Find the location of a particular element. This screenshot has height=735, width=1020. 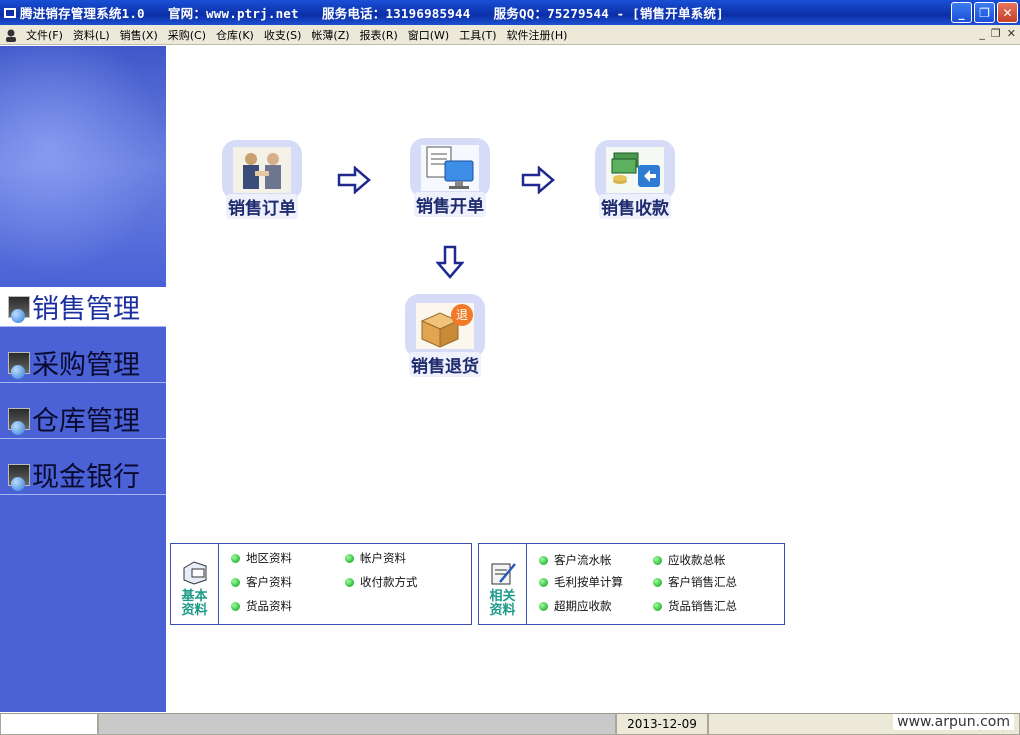

related-data-title-1: 相关 is located at coordinates (502, 597).